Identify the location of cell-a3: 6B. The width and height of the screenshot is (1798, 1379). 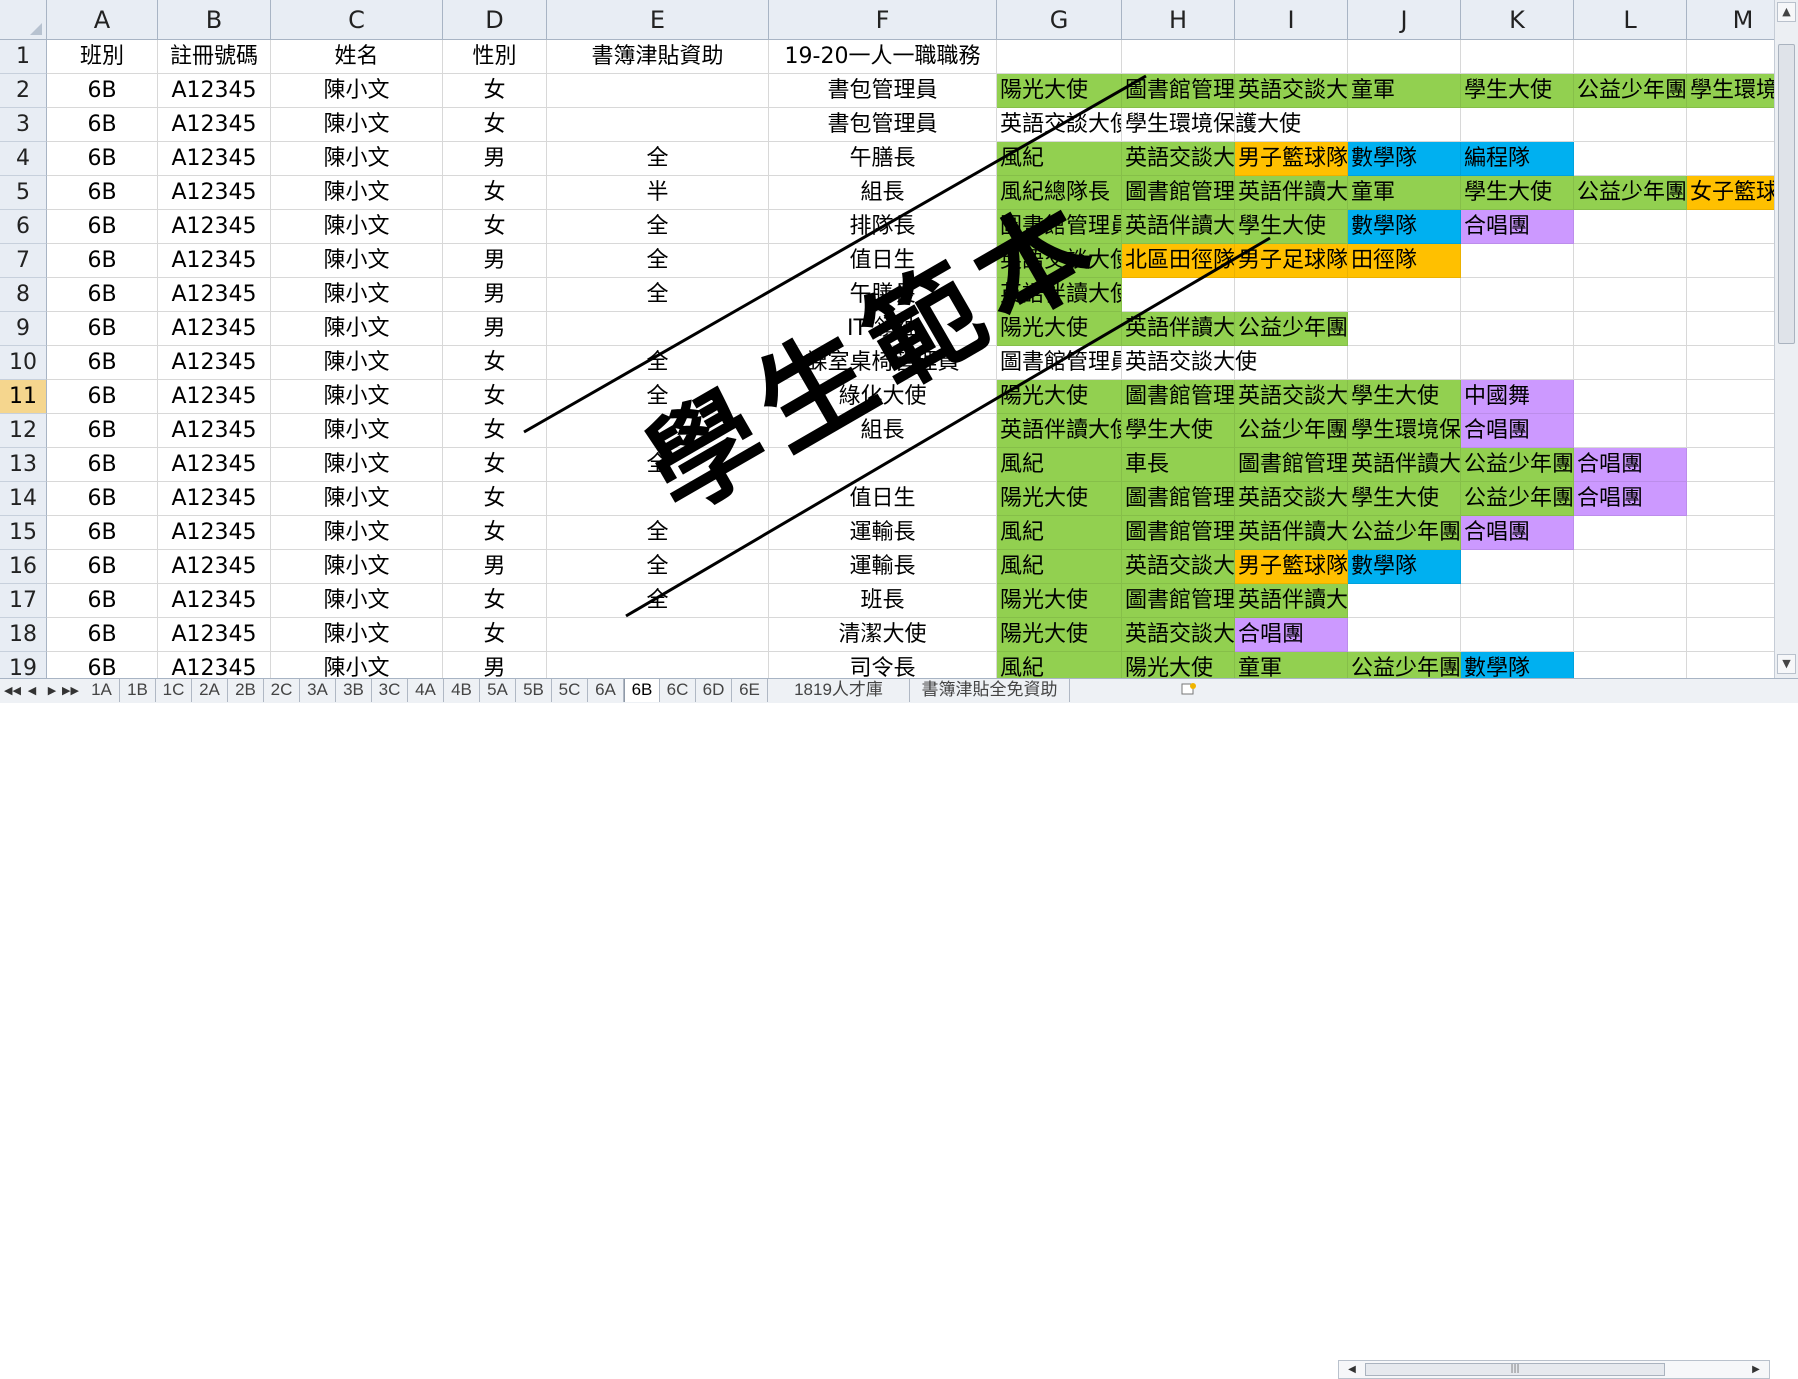
(102, 125).